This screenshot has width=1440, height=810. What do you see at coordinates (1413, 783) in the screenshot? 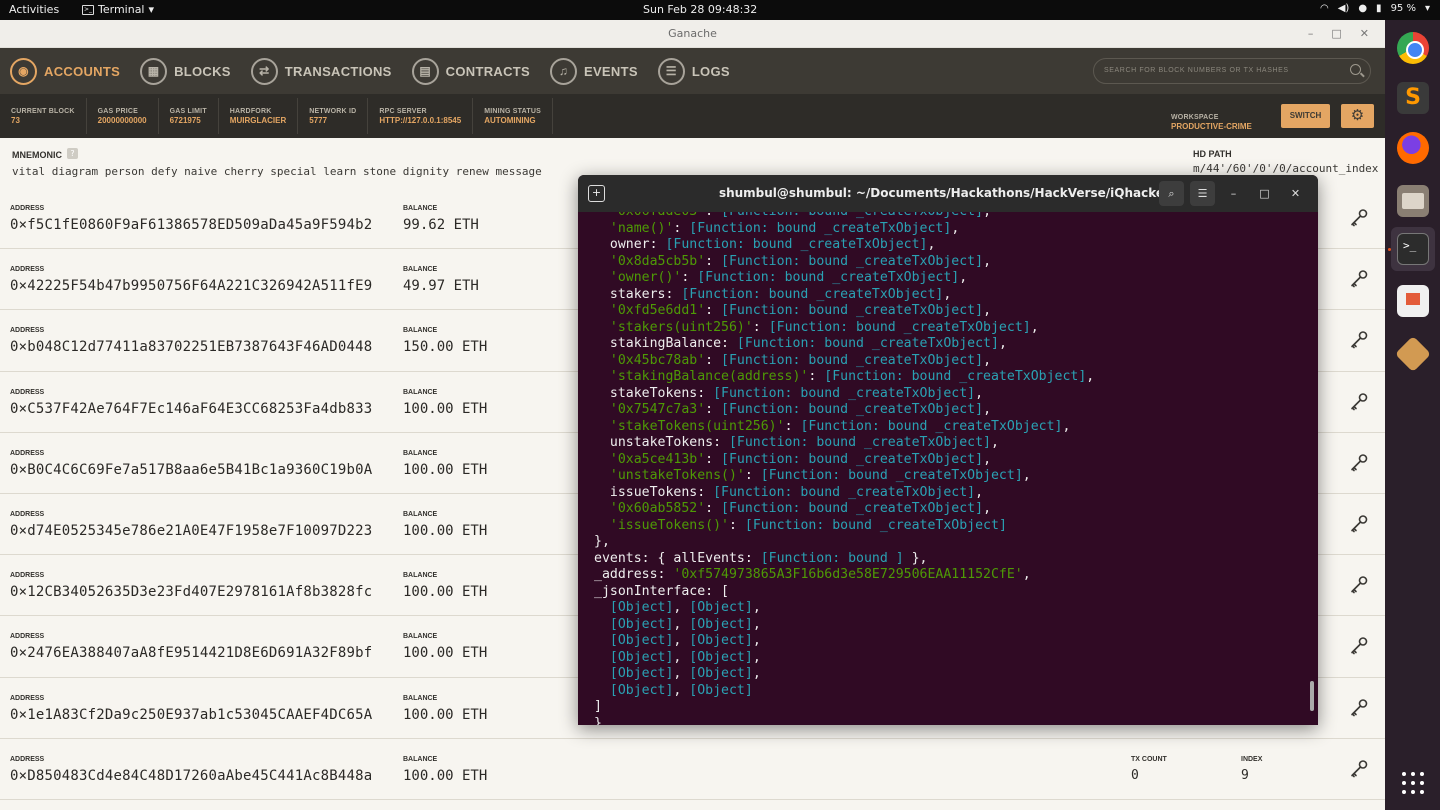
I see `show-applications-icon` at bounding box center [1413, 783].